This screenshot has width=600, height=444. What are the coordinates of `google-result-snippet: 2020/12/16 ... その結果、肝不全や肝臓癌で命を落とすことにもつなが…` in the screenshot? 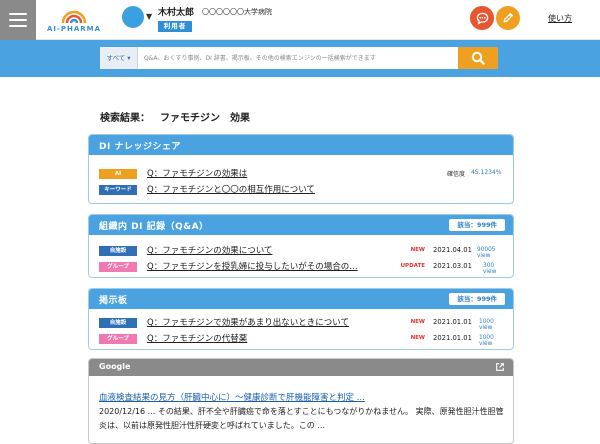 It's located at (301, 418).